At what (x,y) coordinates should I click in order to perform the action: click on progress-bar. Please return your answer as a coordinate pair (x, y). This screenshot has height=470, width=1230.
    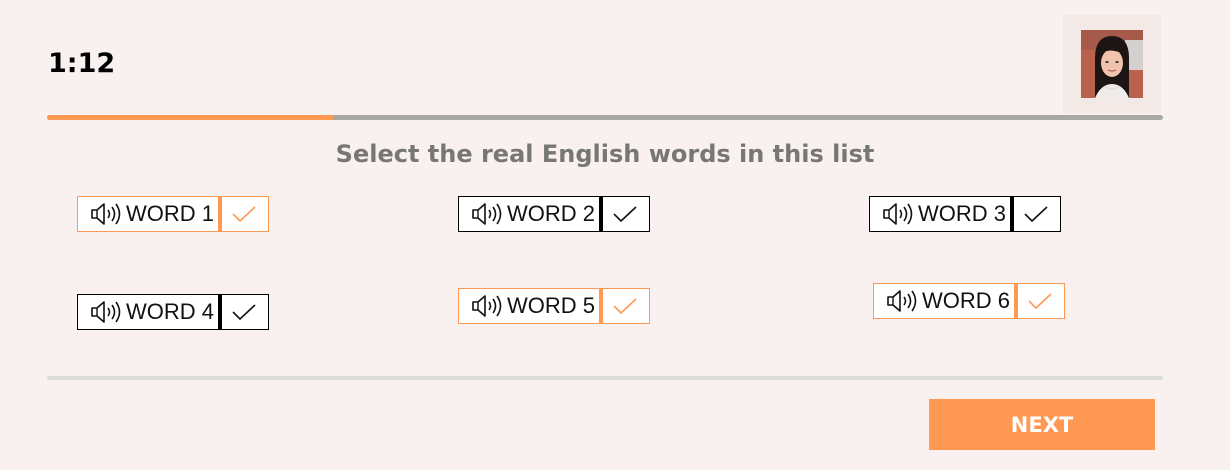
    Looking at the image, I should click on (605, 117).